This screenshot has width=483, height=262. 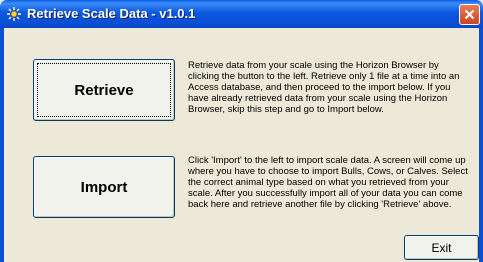 I want to click on title-bar: Retrieve Scale Data - v1.0.1, so click(x=241, y=14).